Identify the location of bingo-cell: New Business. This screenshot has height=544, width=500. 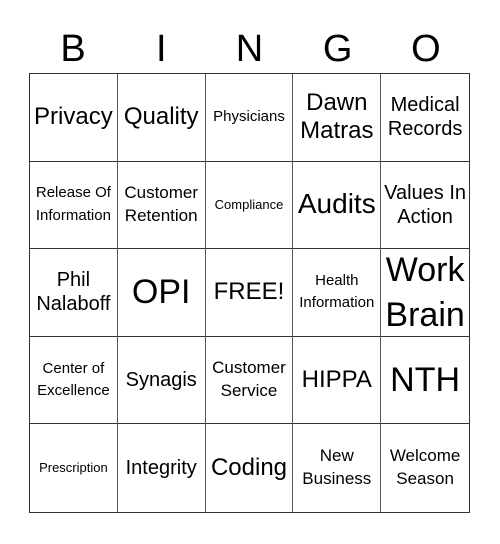
(337, 468).